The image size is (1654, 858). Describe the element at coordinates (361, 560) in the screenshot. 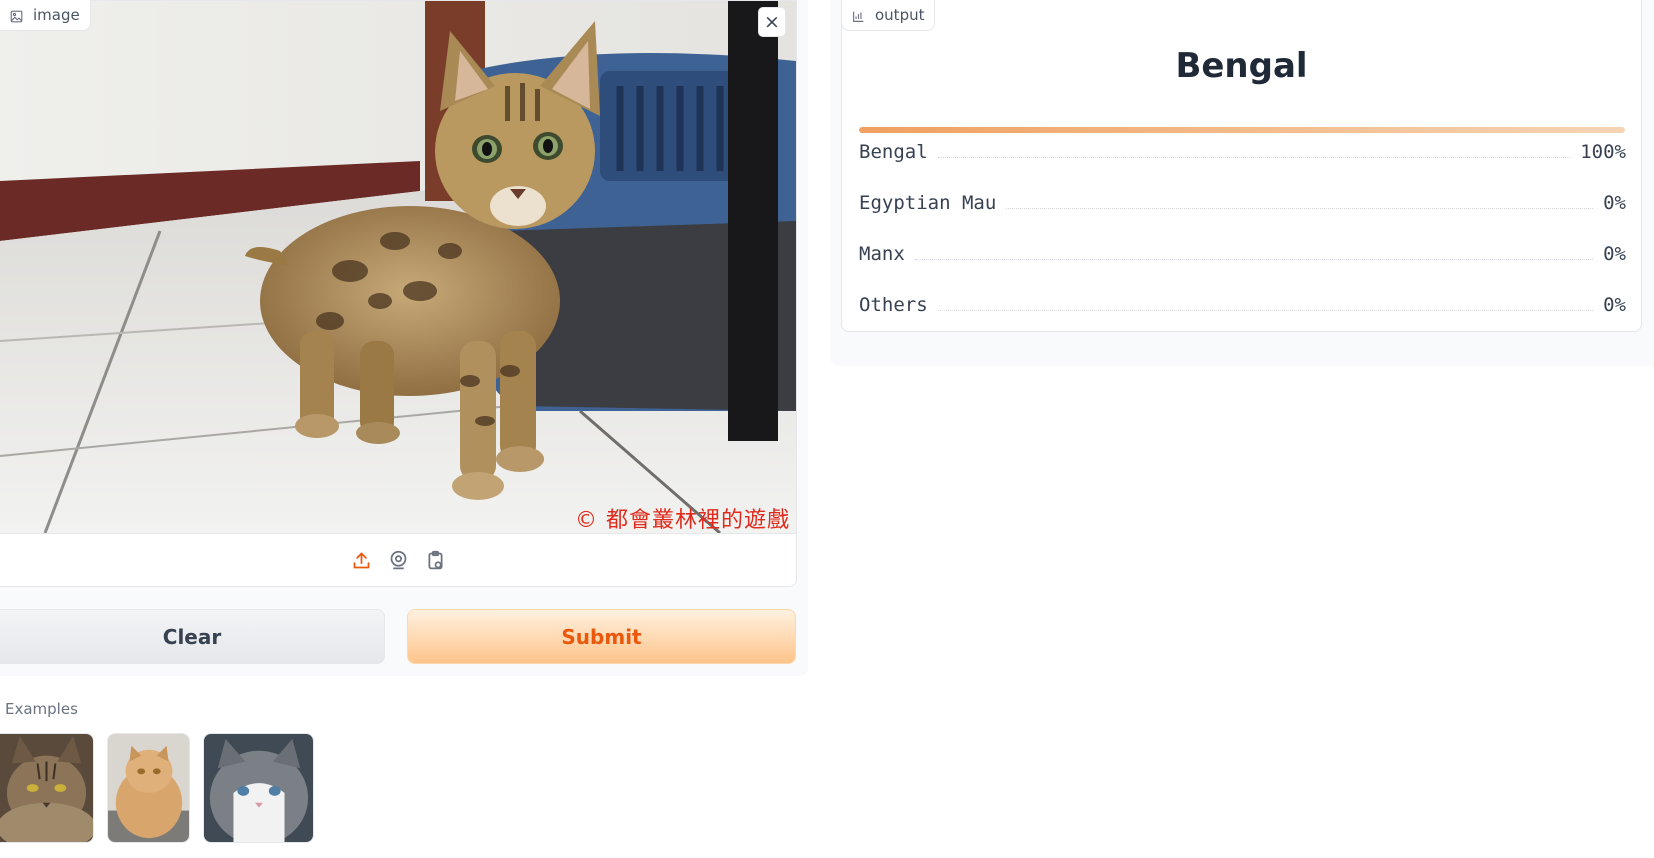

I see `upload-icon` at that location.